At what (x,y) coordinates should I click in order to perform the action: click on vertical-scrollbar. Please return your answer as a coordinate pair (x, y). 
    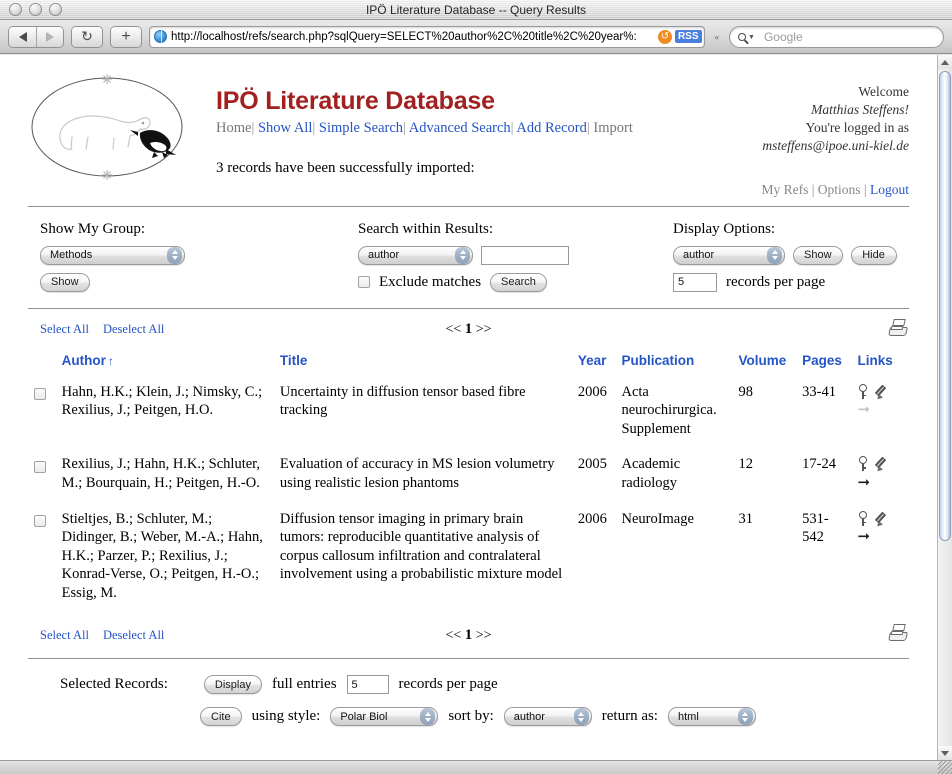
    Looking at the image, I should click on (944, 407).